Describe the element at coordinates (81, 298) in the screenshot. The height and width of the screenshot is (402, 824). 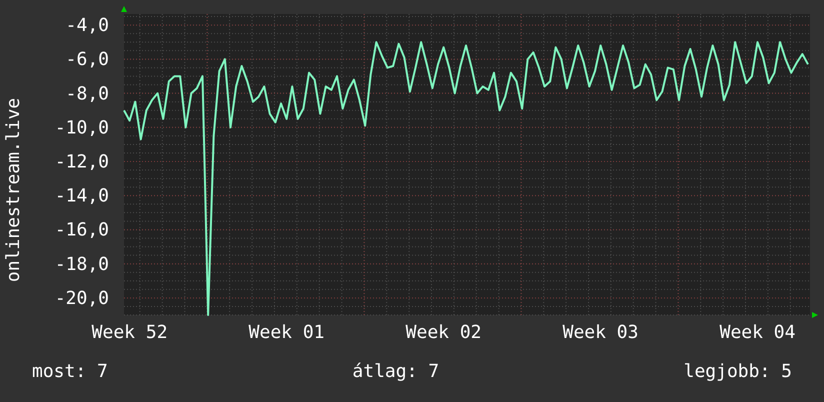
I see `y-tick-label: -20,0` at that location.